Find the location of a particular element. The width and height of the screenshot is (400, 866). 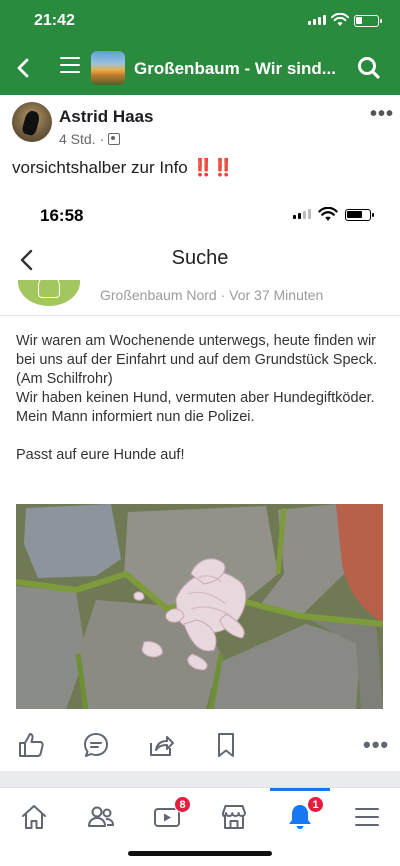

embedded-title: Suche is located at coordinates (200, 258).